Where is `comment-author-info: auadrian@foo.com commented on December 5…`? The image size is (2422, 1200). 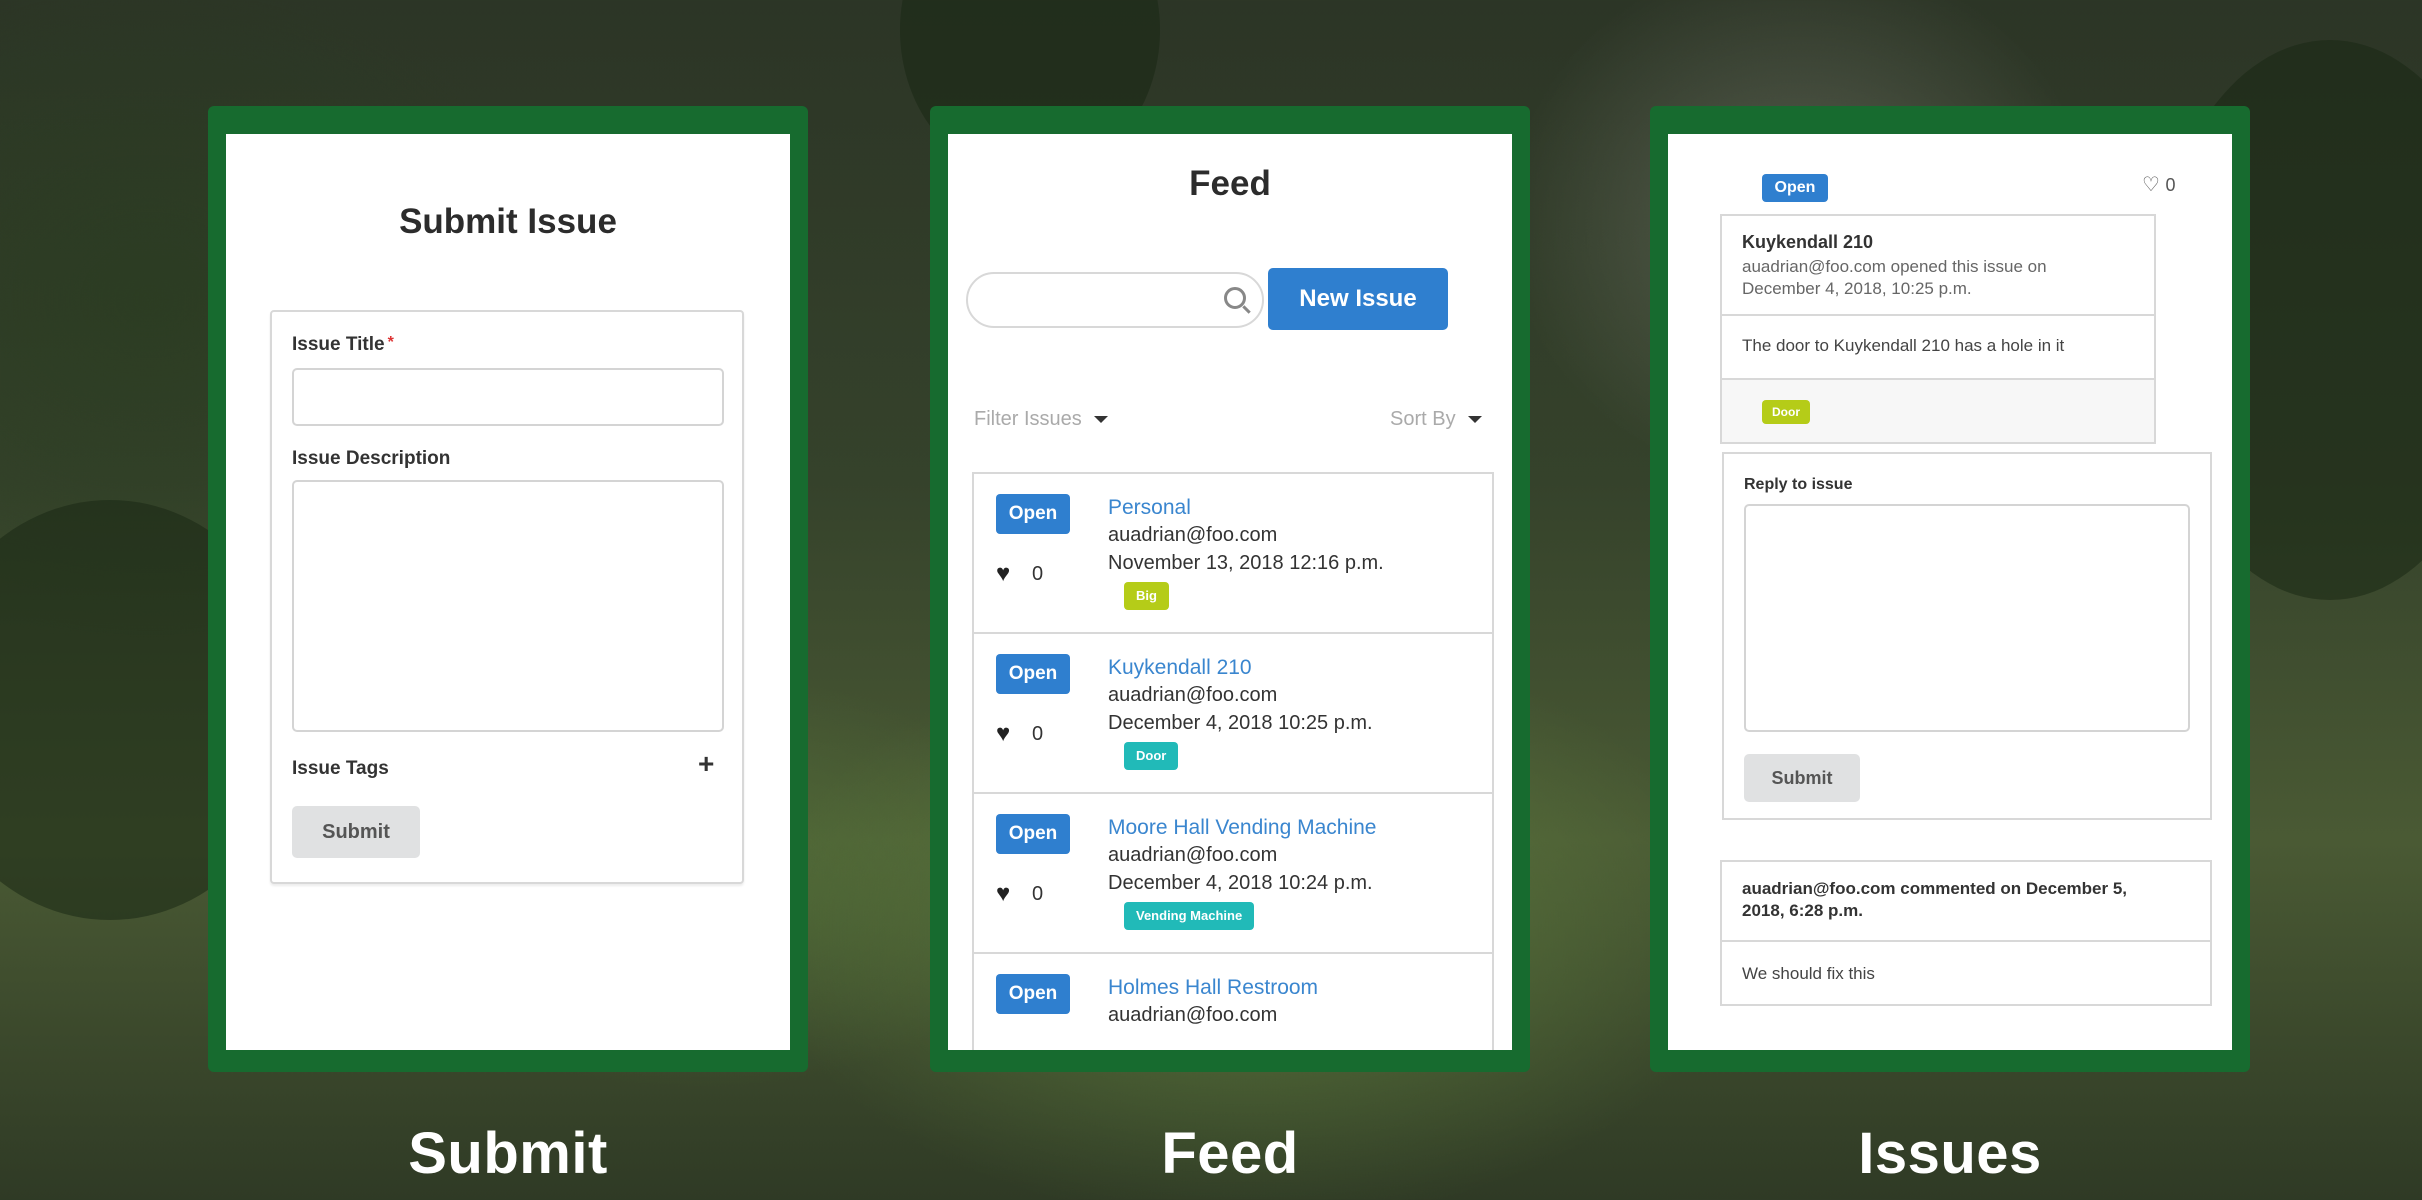 comment-author-info: auadrian@foo.com commented on December 5… is located at coordinates (1934, 899).